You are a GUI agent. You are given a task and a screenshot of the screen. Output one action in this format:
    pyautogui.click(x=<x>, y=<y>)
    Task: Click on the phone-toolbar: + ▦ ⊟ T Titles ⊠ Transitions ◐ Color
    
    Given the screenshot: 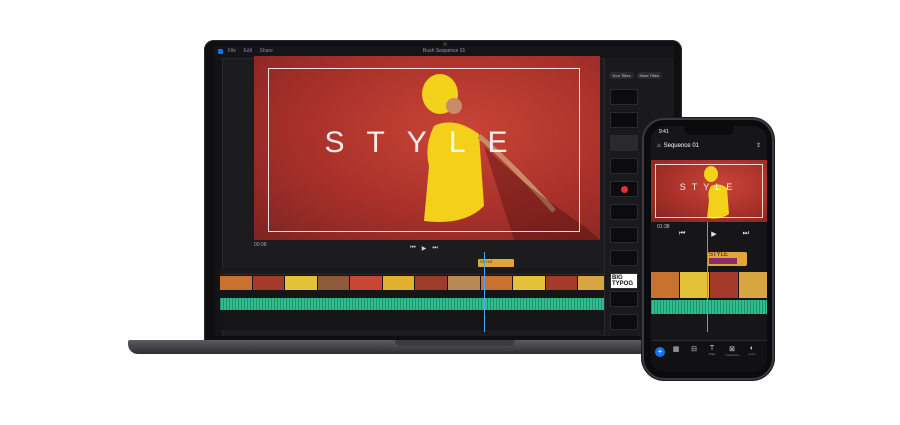 What is the action you would take?
    pyautogui.click(x=709, y=356)
    